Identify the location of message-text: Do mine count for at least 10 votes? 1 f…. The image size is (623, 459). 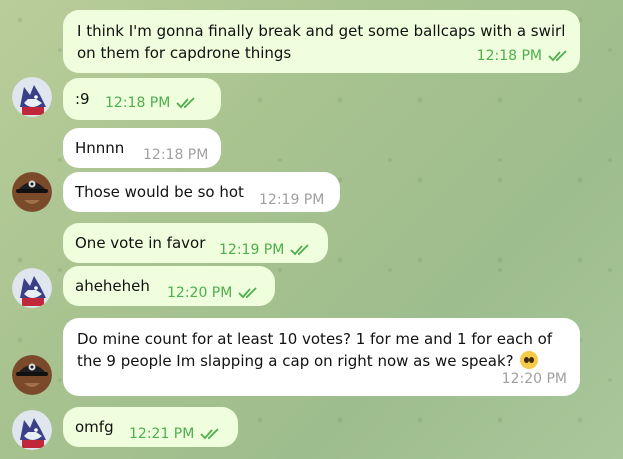
(315, 350).